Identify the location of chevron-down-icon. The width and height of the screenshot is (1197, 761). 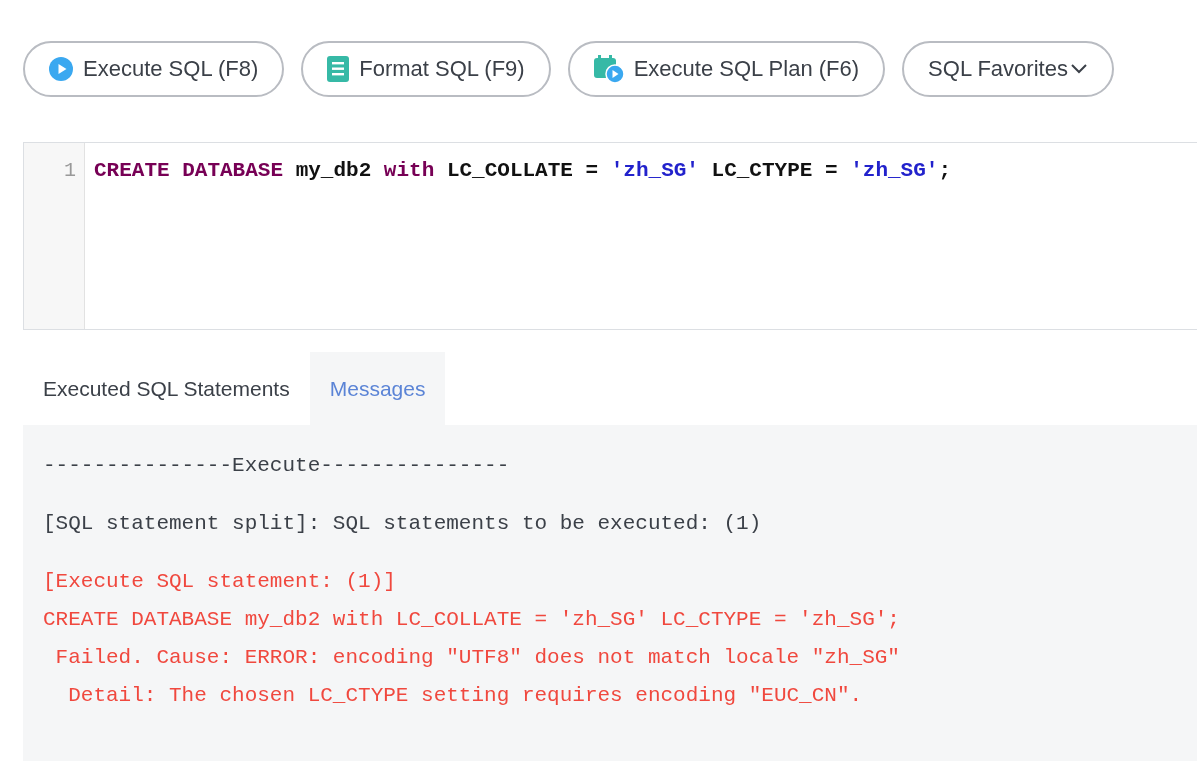
(1078, 69).